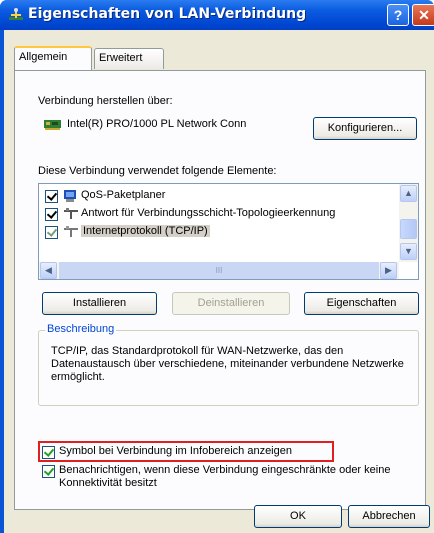 This screenshot has width=434, height=533. Describe the element at coordinates (157, 124) in the screenshot. I see `device-name: Intel(R) PRO/1000 PL Network Conn` at that location.